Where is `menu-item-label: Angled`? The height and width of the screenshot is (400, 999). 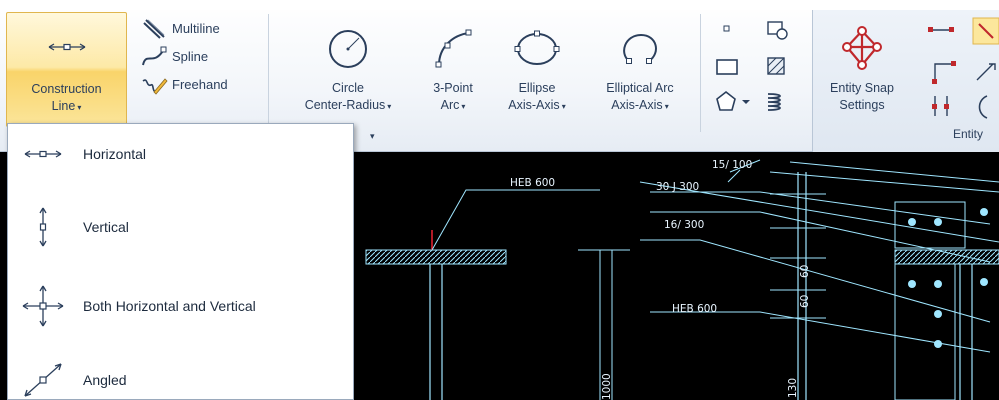
menu-item-label: Angled is located at coordinates (105, 380).